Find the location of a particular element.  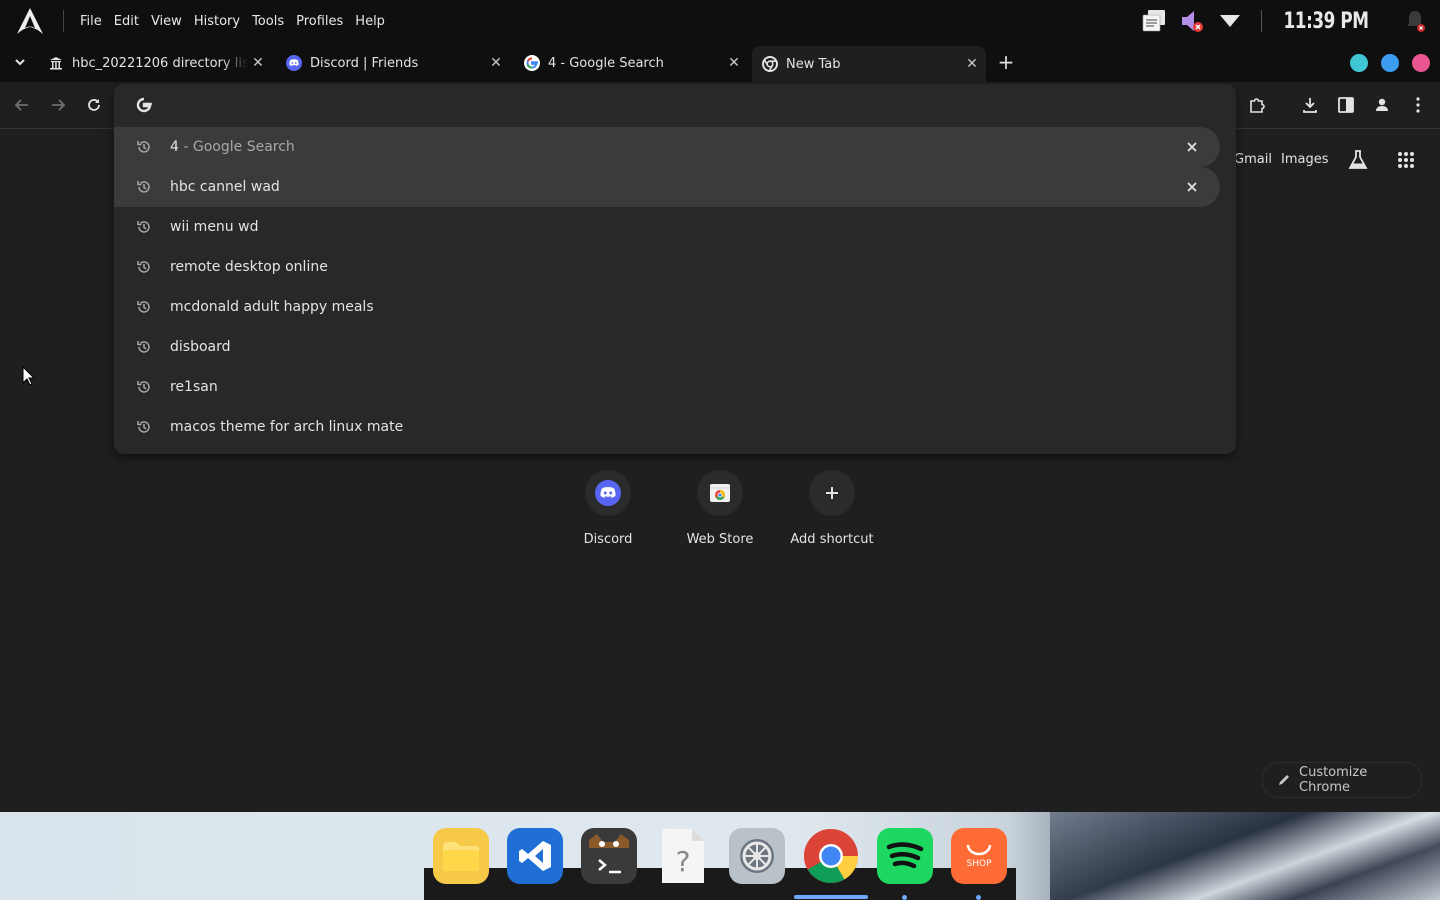

menu-profiles: Profiles is located at coordinates (319, 21).